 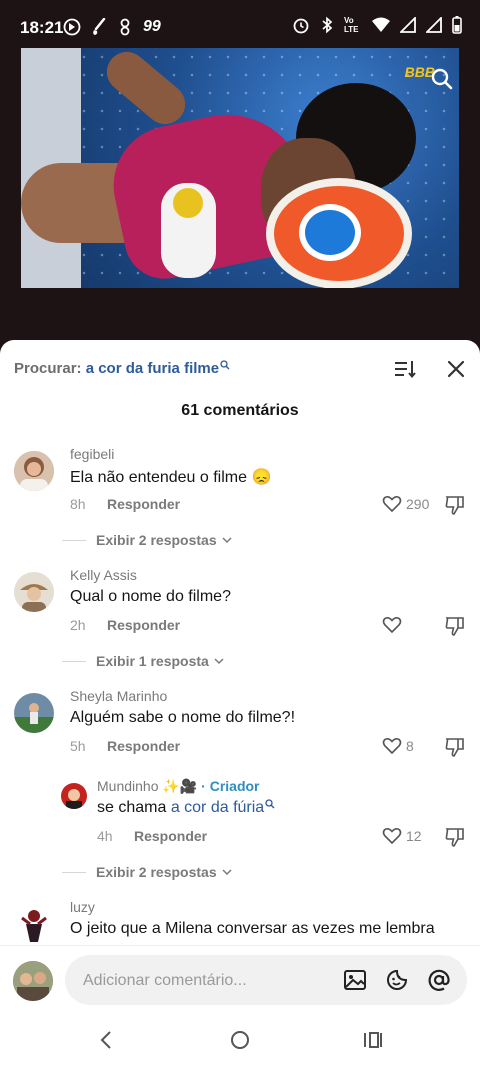 What do you see at coordinates (42, 27) in the screenshot?
I see `status-time: 18:21` at bounding box center [42, 27].